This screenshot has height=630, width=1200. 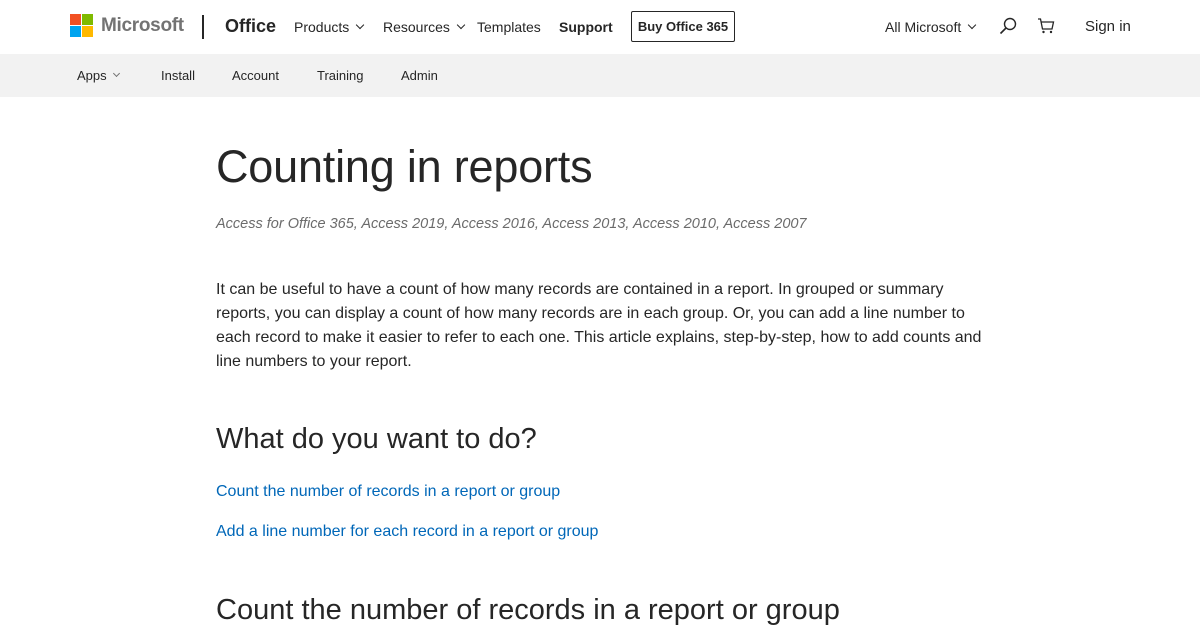 I want to click on header-divider, so click(x=203, y=27).